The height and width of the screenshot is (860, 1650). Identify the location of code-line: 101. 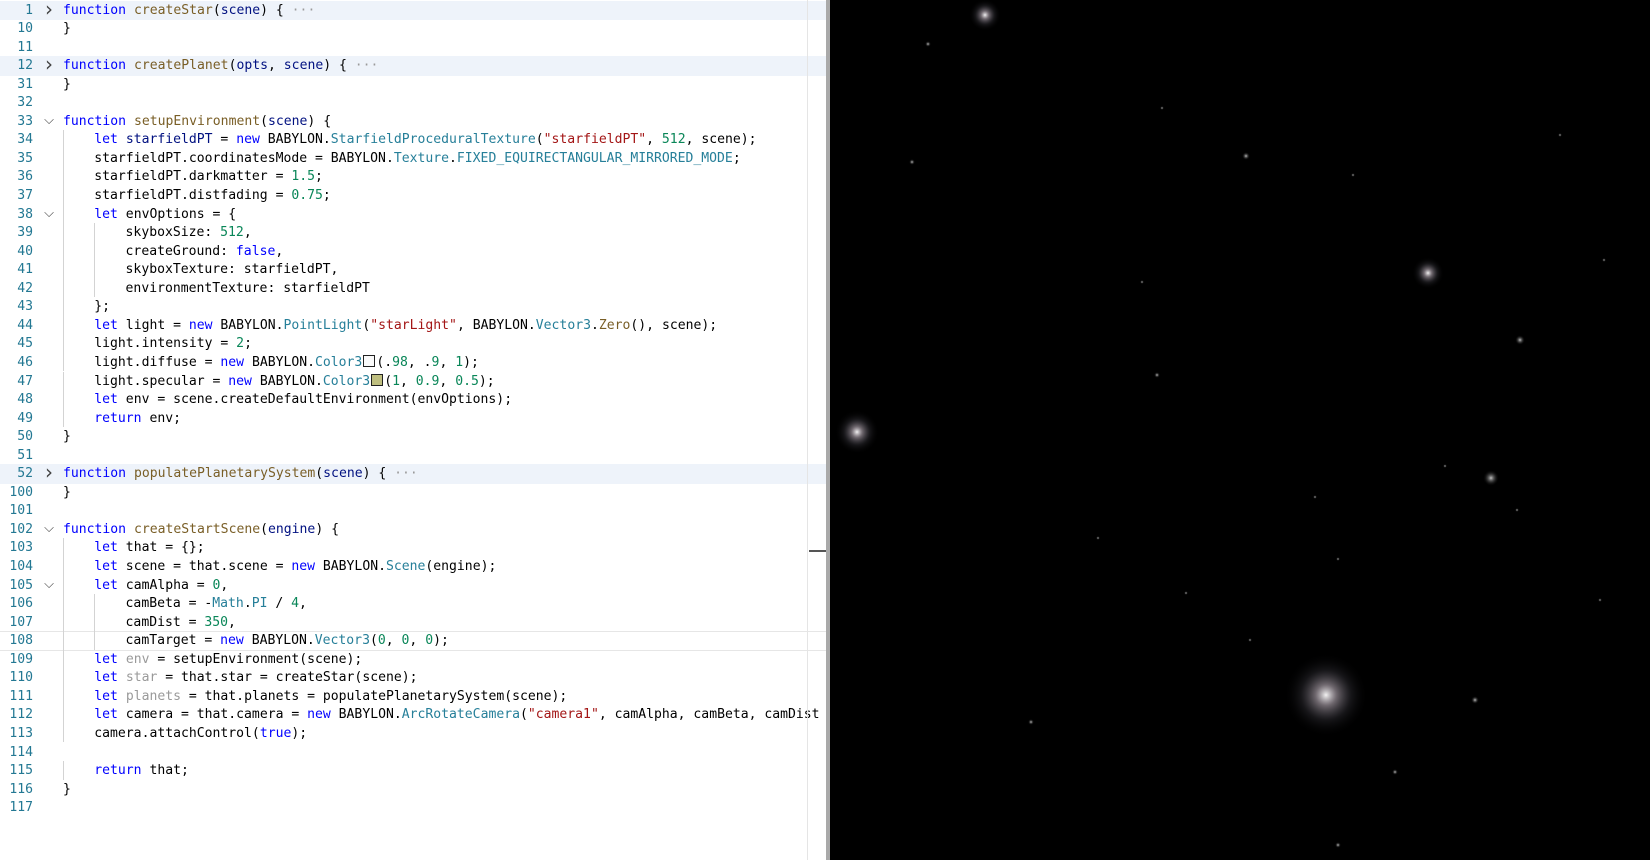
(413, 511).